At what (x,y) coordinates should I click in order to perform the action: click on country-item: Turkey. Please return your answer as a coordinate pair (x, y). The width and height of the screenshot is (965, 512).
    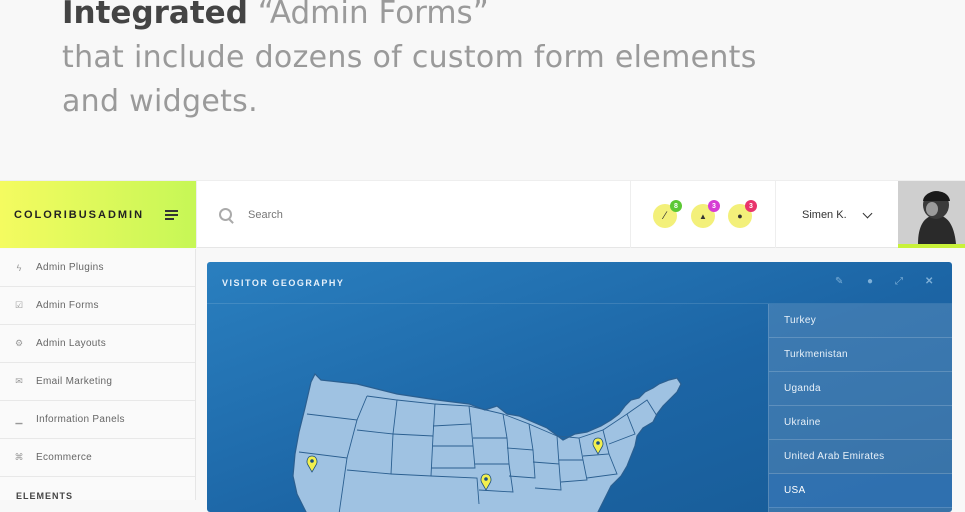
    Looking at the image, I should click on (860, 321).